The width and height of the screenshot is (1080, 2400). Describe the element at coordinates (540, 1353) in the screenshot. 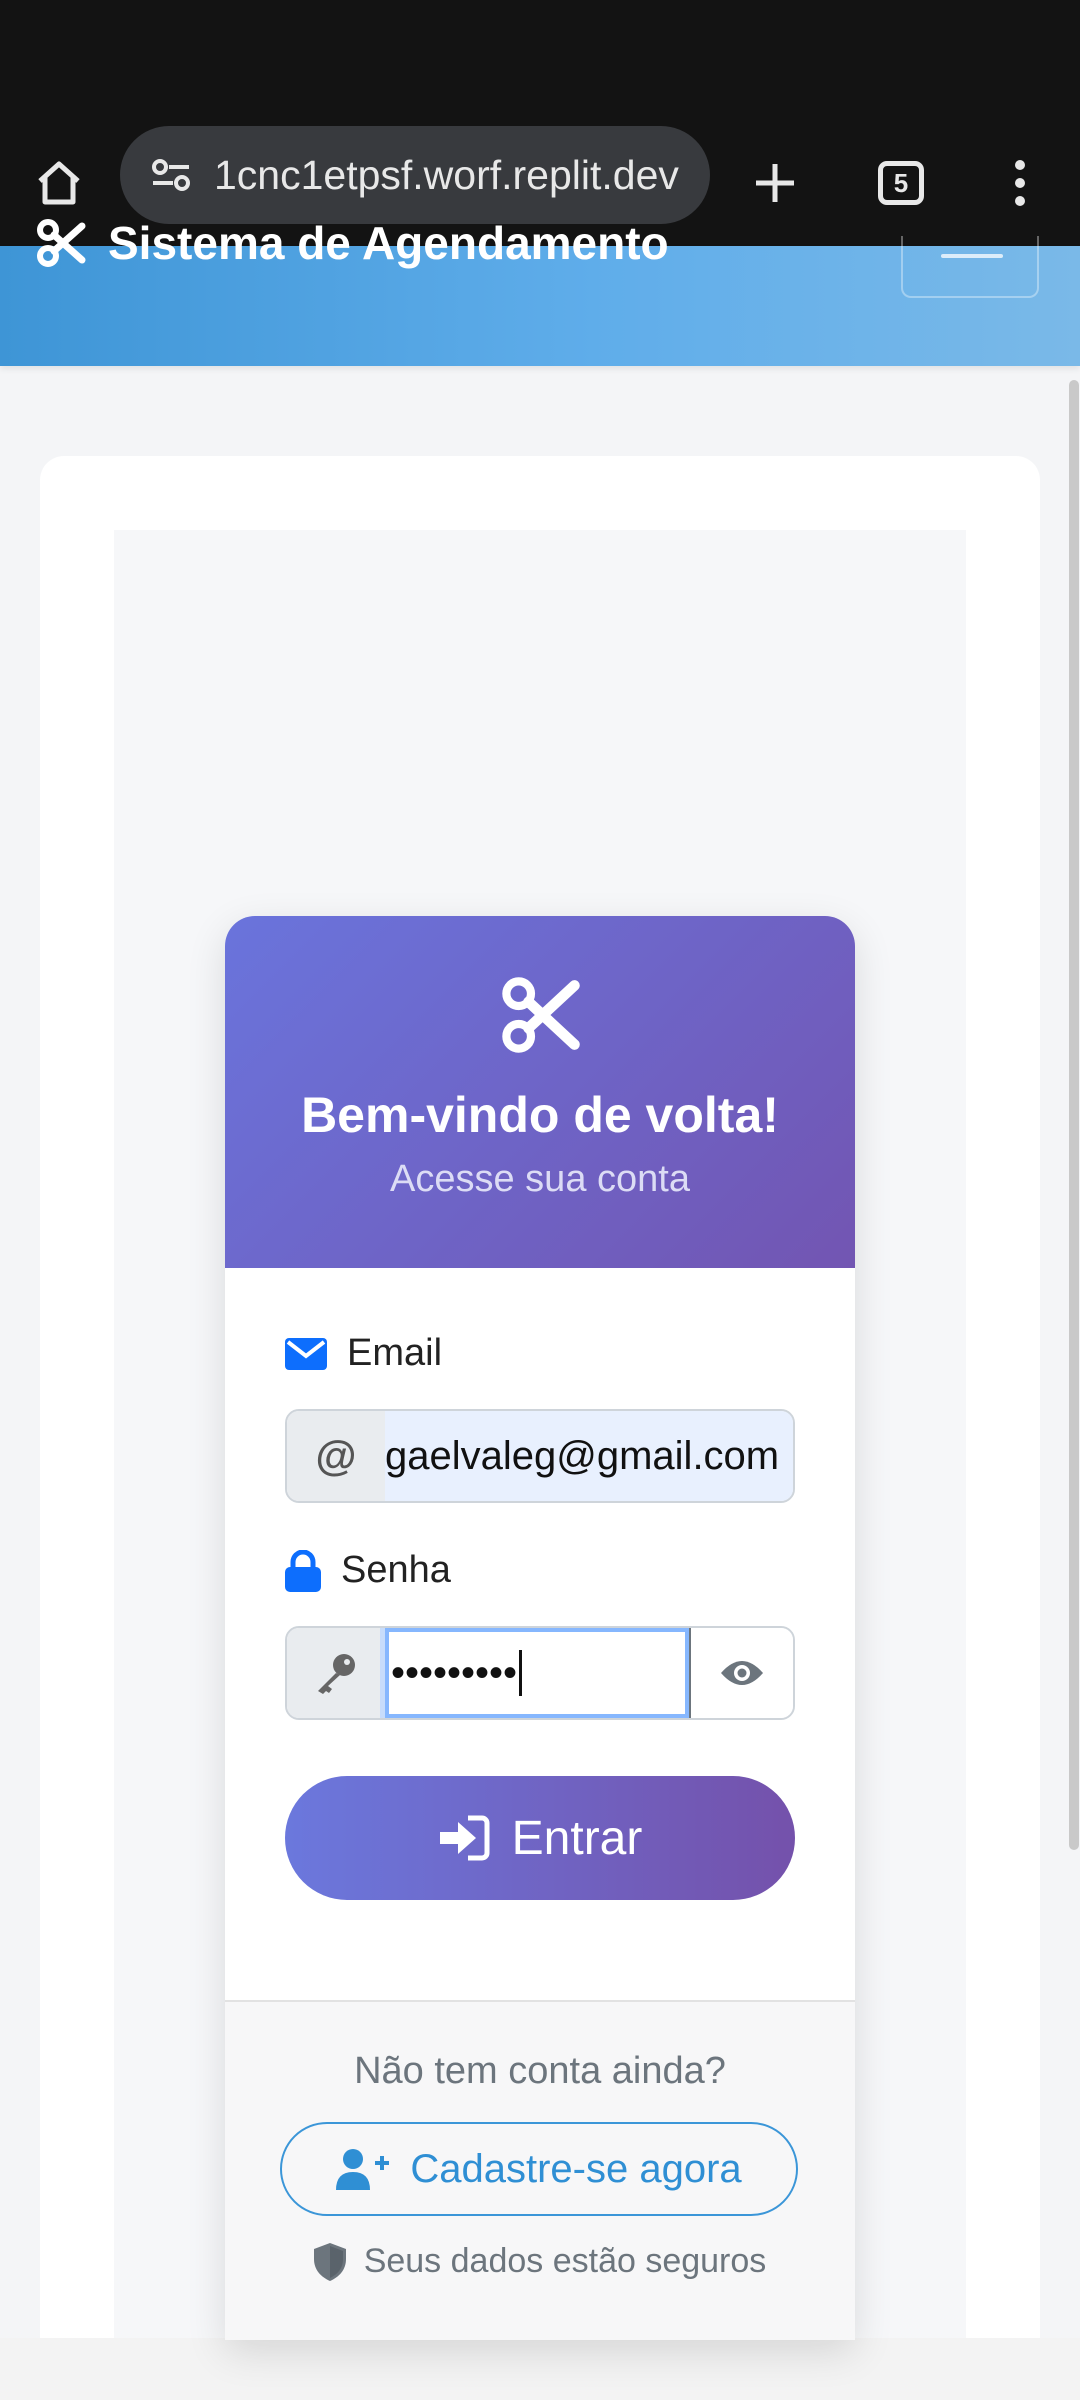

I see `email-label: Email` at that location.